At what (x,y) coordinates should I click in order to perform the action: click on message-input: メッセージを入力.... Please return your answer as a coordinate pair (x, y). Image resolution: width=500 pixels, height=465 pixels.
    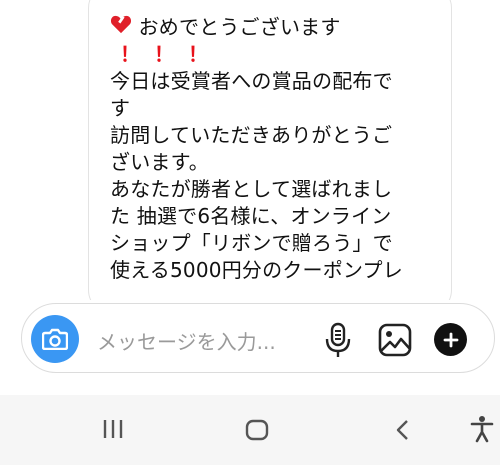
    Looking at the image, I should click on (186, 340).